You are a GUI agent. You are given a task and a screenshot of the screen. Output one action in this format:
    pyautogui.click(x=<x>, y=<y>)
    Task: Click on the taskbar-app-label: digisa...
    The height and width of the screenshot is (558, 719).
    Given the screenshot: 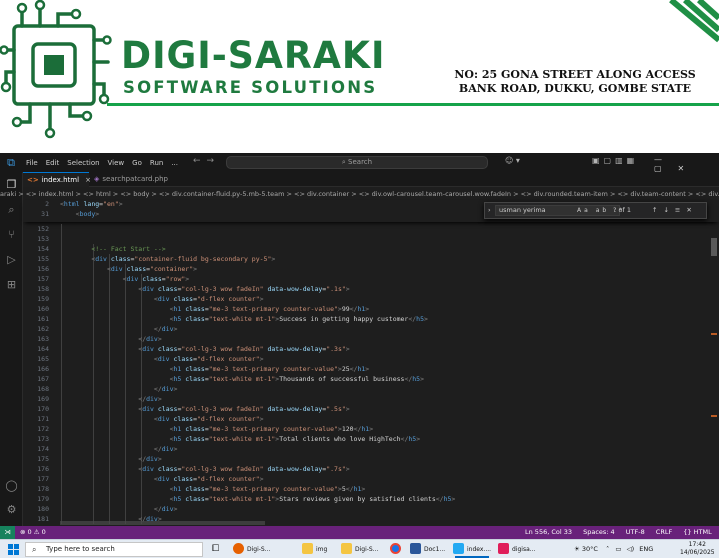 What is the action you would take?
    pyautogui.click(x=524, y=549)
    